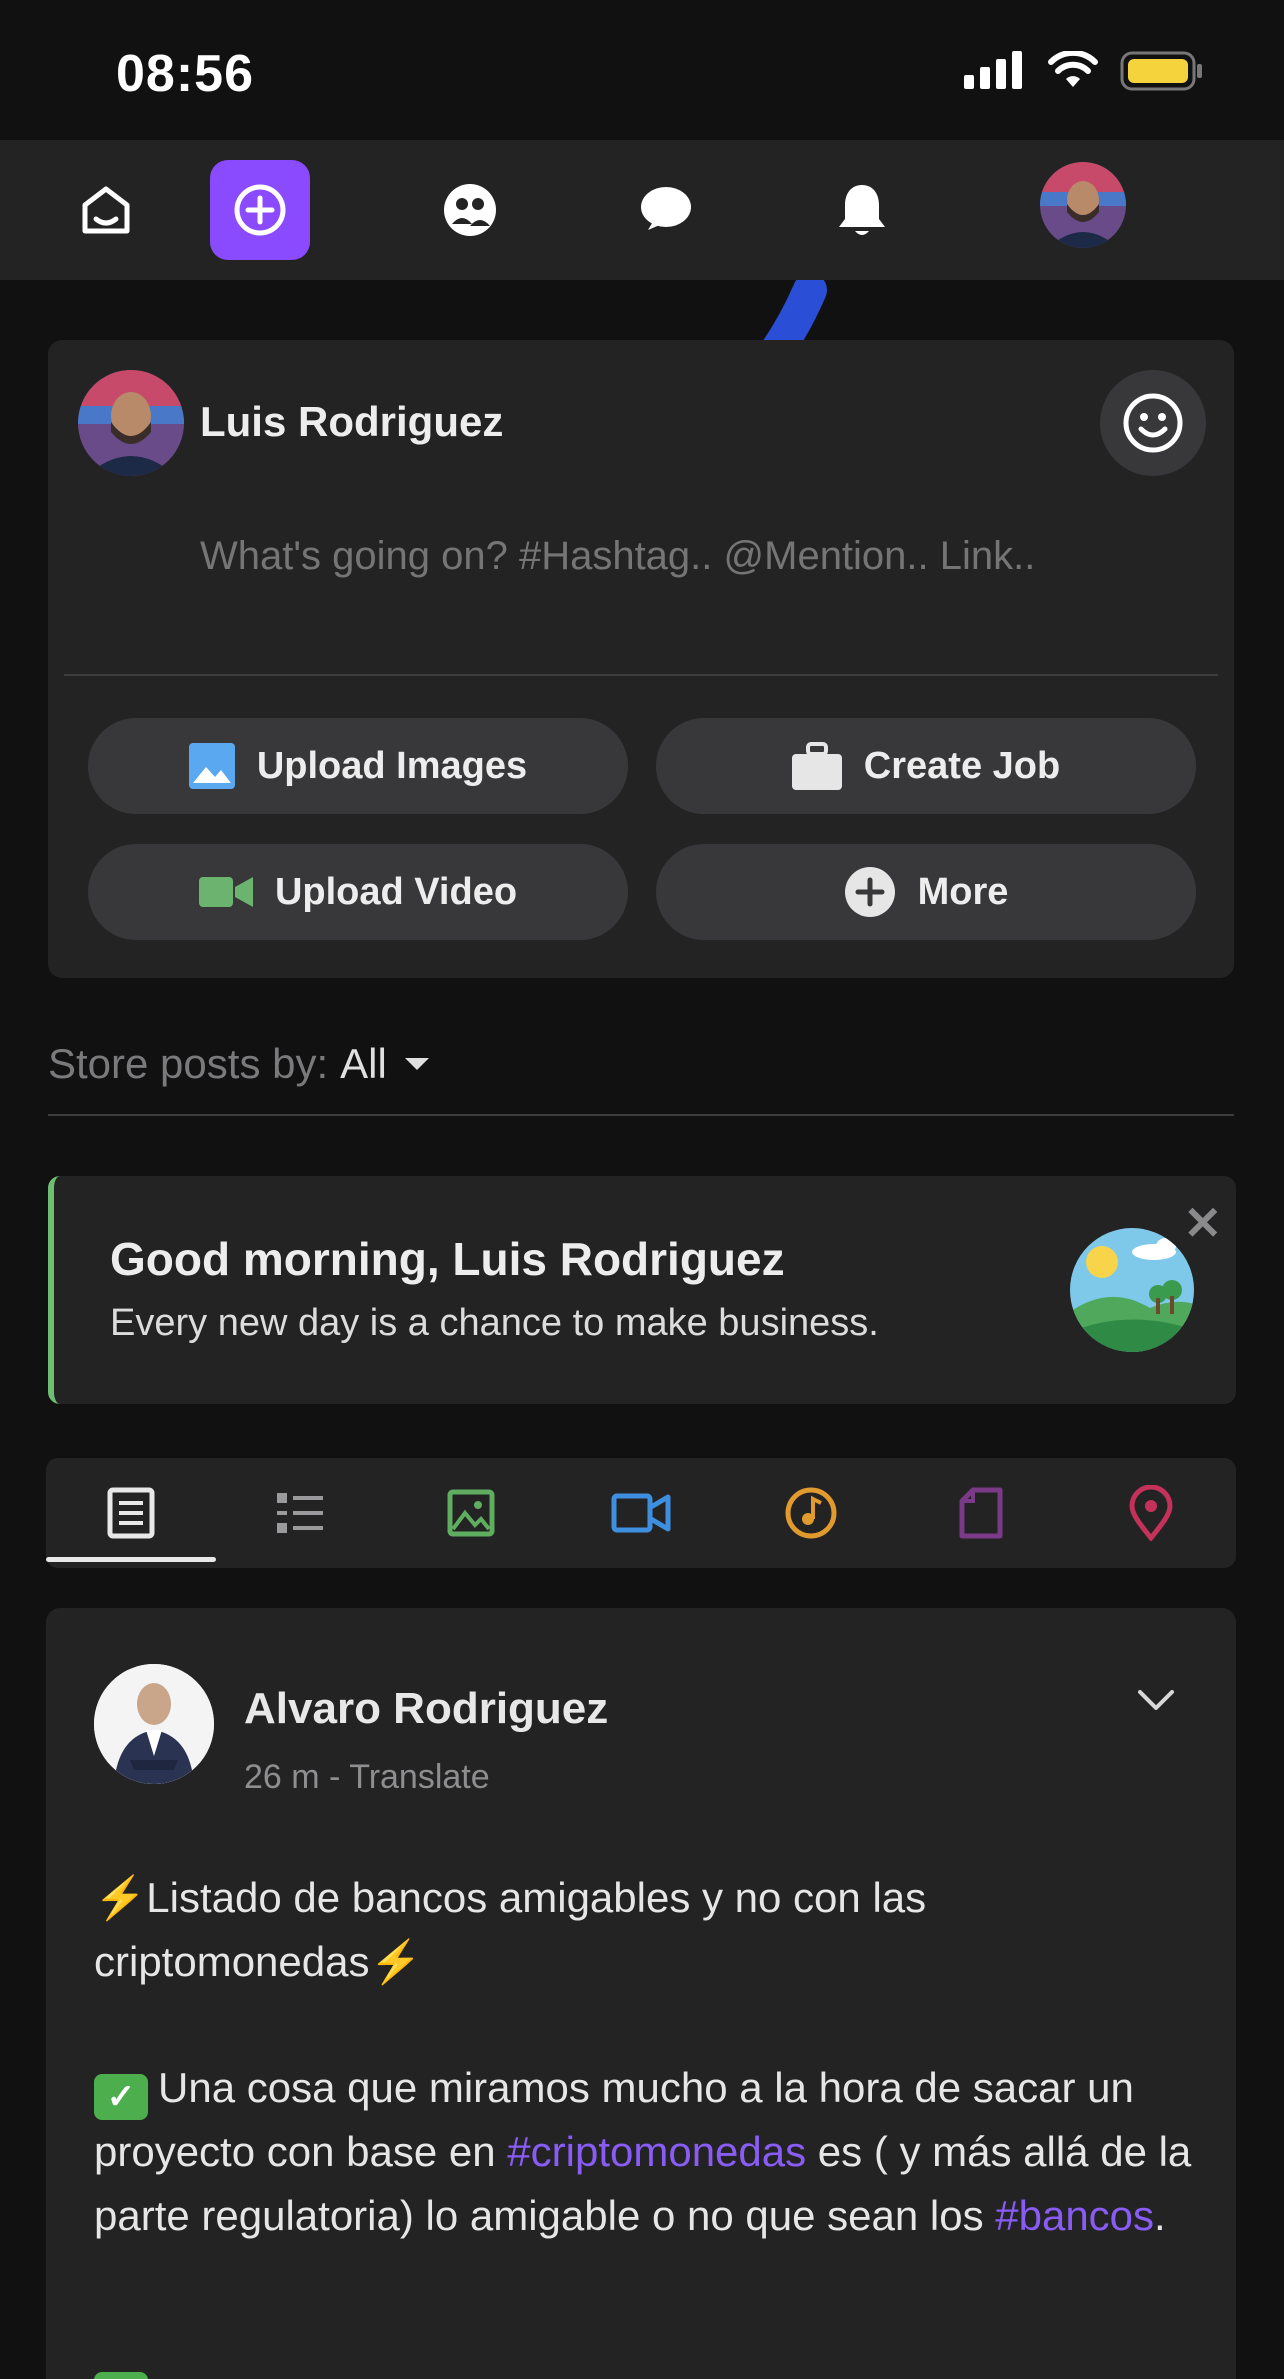 The height and width of the screenshot is (2379, 1284). I want to click on home-icon, so click(106, 210).